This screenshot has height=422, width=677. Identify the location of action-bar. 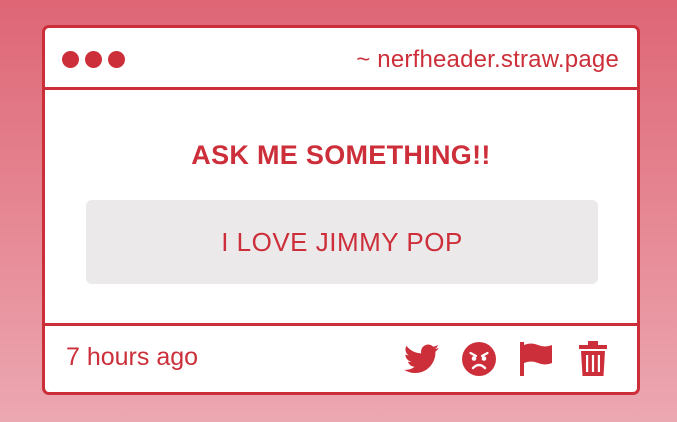
(507, 359).